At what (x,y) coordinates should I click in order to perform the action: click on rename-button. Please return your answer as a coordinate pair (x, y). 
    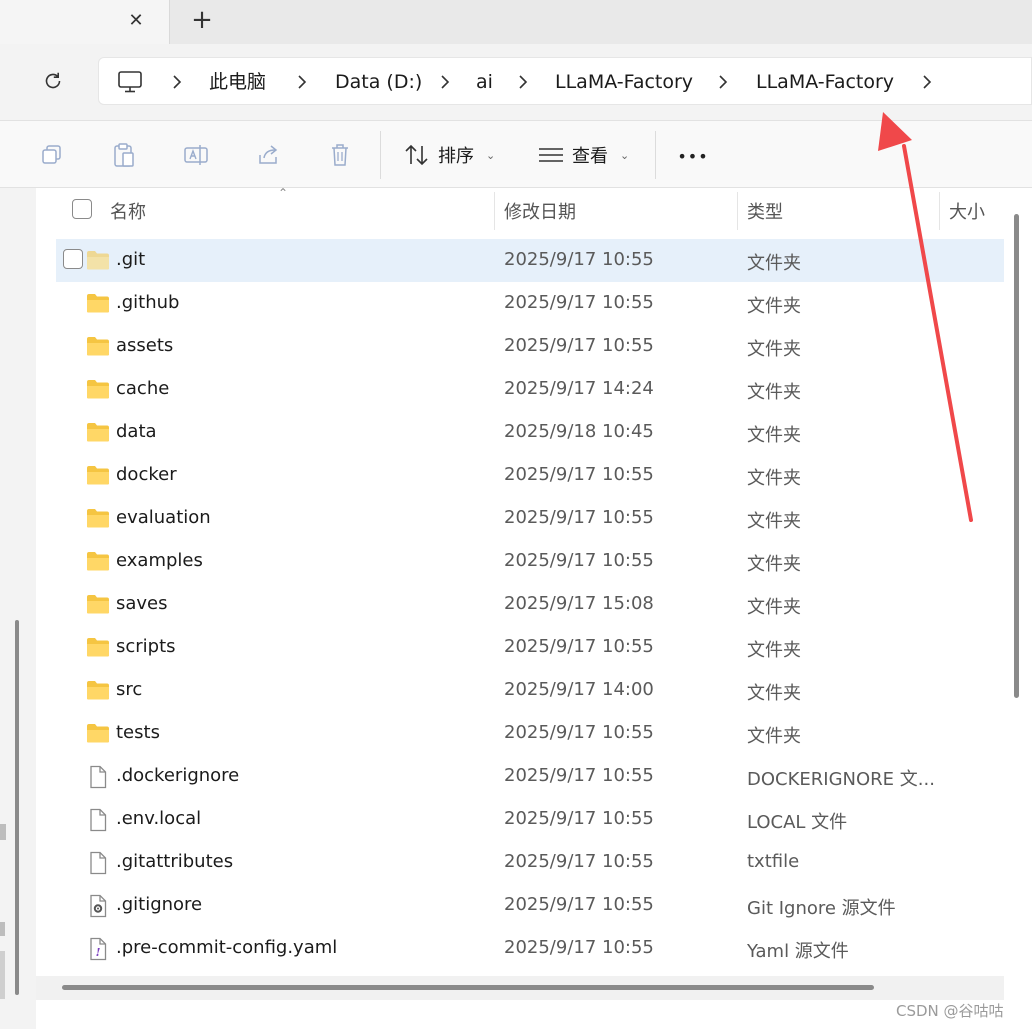
    Looking at the image, I should click on (196, 155).